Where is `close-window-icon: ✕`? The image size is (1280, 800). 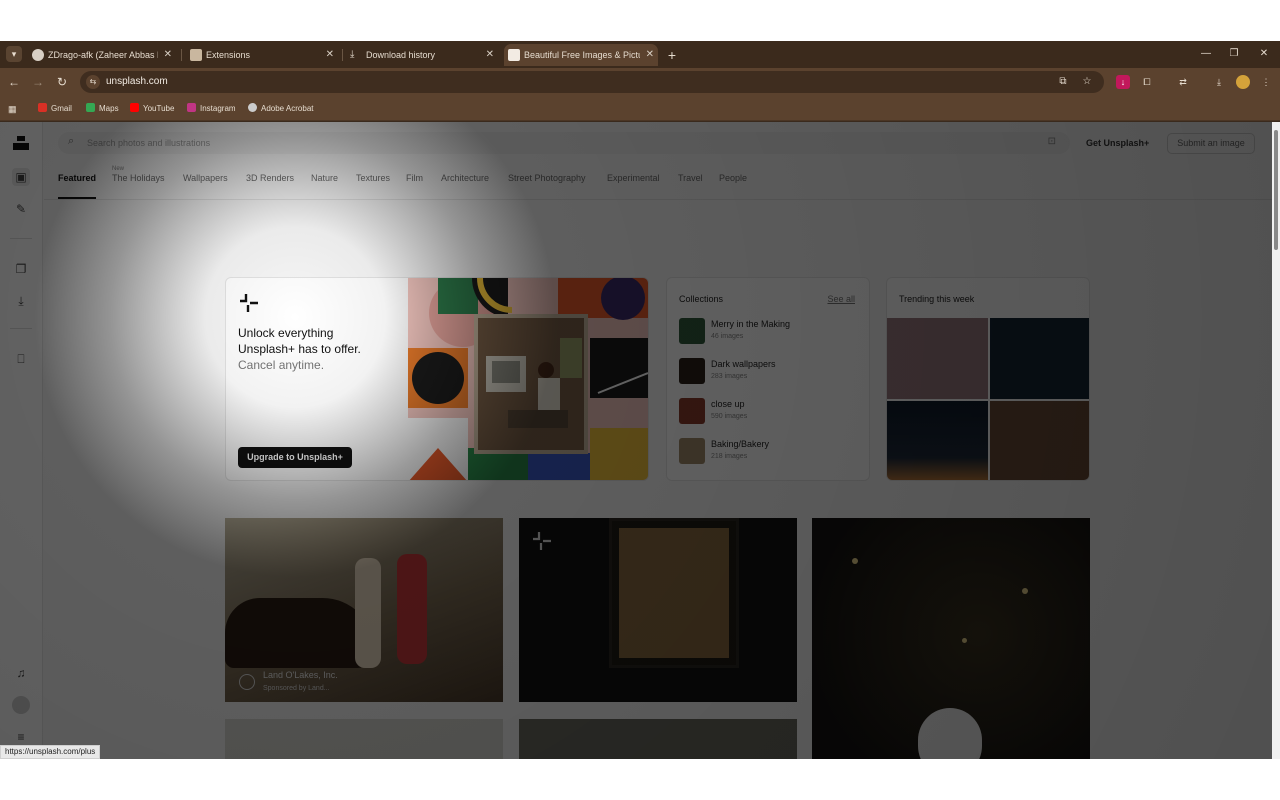
close-window-icon: ✕ is located at coordinates (1264, 54).